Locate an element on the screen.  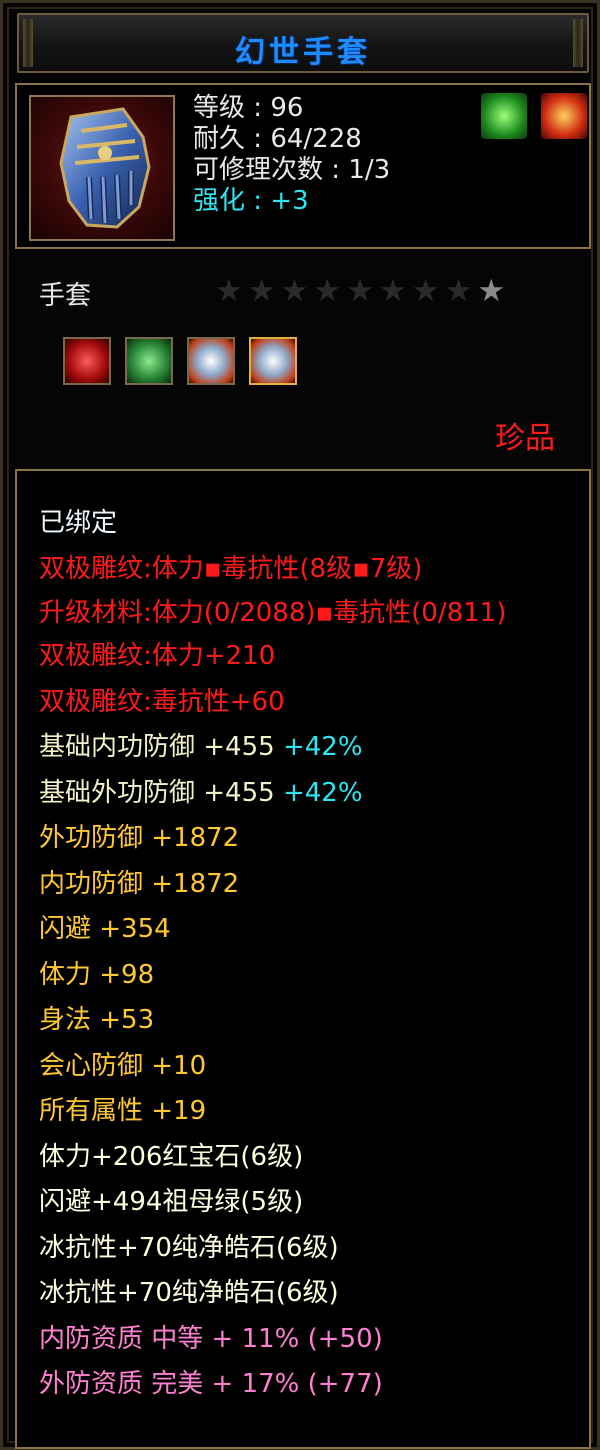
durability-row: 耐久 : 64/228 is located at coordinates (291, 139).